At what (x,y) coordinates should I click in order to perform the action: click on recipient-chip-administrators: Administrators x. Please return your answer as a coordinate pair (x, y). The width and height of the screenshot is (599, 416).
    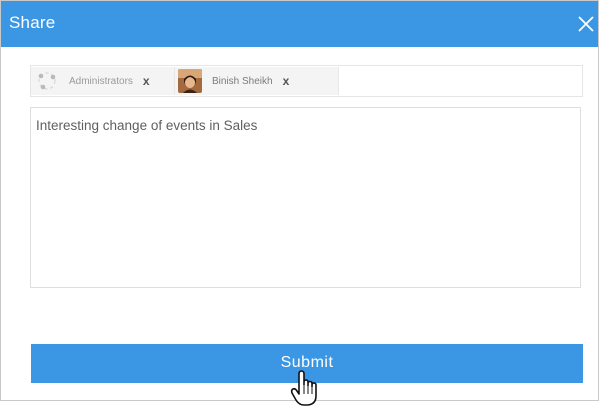
    Looking at the image, I should click on (103, 81).